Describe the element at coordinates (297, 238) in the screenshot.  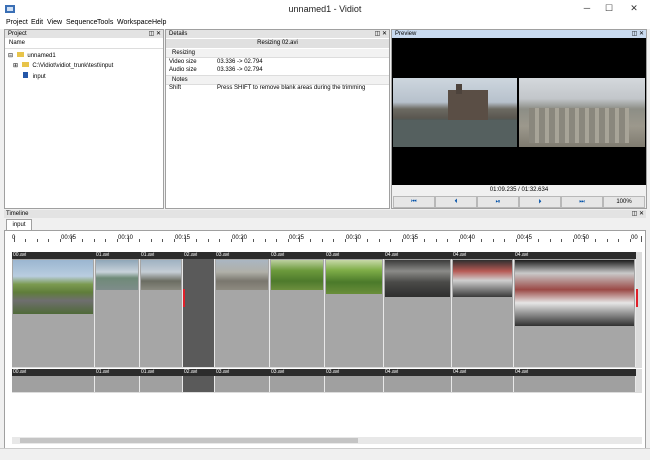
I see `ruler-label: 00:25` at that location.